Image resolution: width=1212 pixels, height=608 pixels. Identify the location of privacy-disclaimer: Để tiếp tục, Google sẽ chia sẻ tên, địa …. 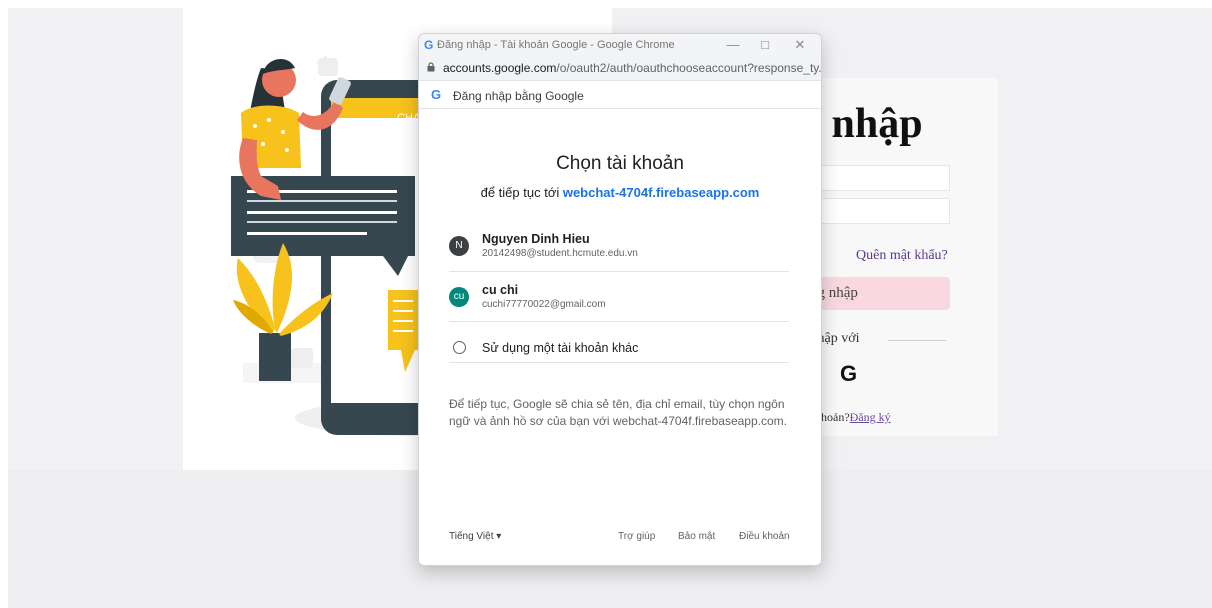
(618, 412).